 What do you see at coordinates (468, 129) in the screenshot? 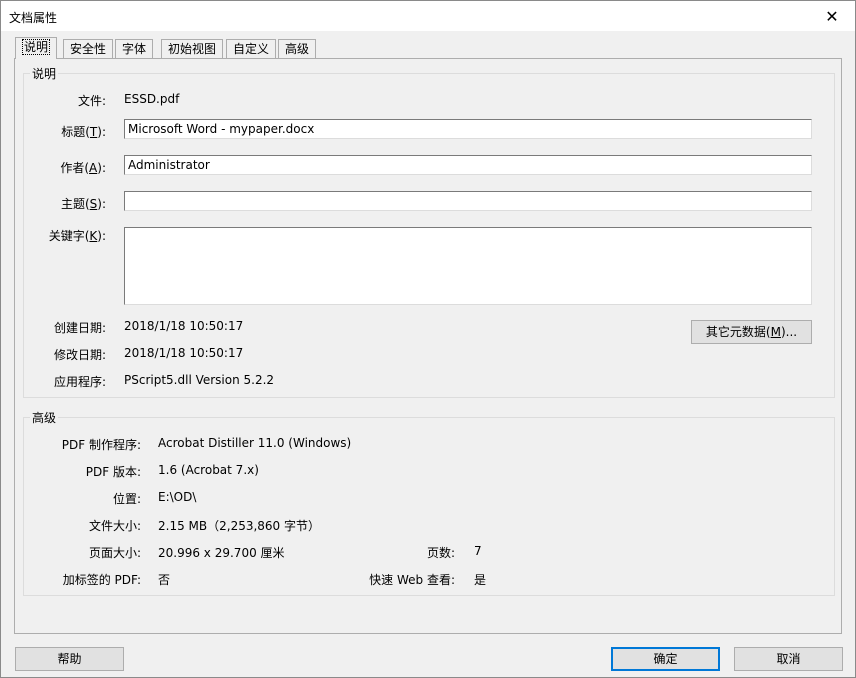
I see `title-field: Microsoft Word - mypaper.docx` at bounding box center [468, 129].